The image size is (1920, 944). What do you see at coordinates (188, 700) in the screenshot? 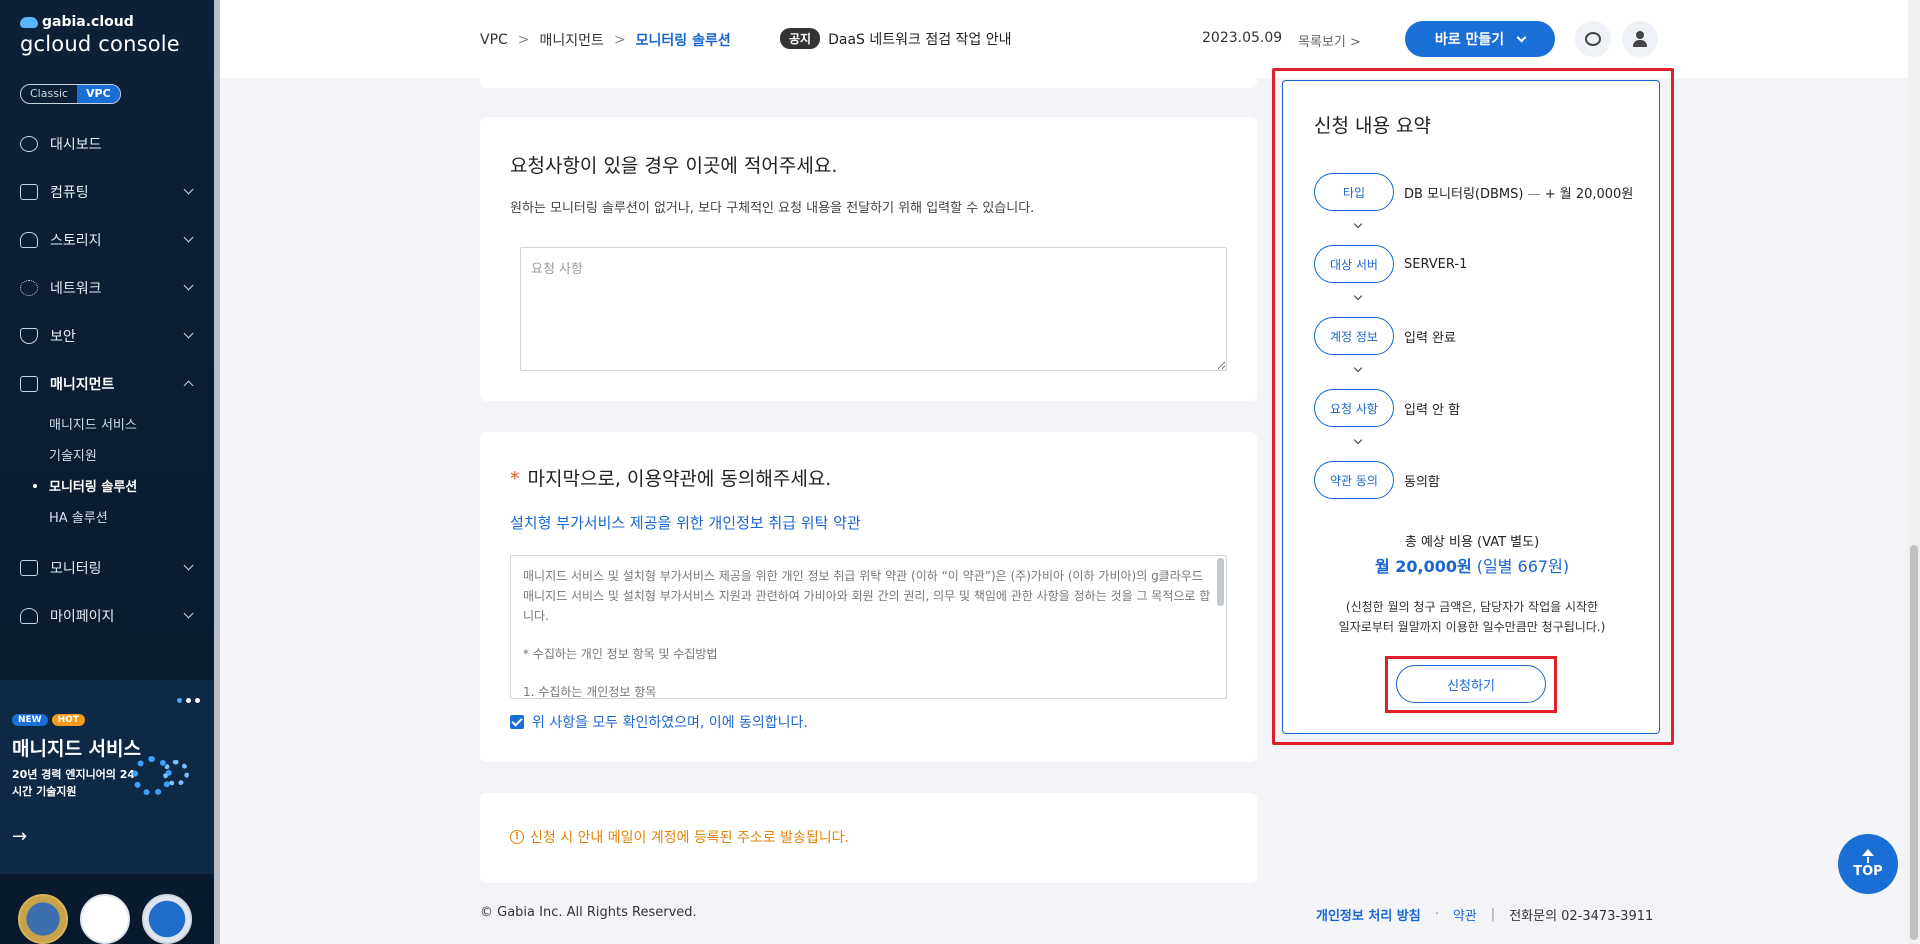
I see `carousel-dots` at bounding box center [188, 700].